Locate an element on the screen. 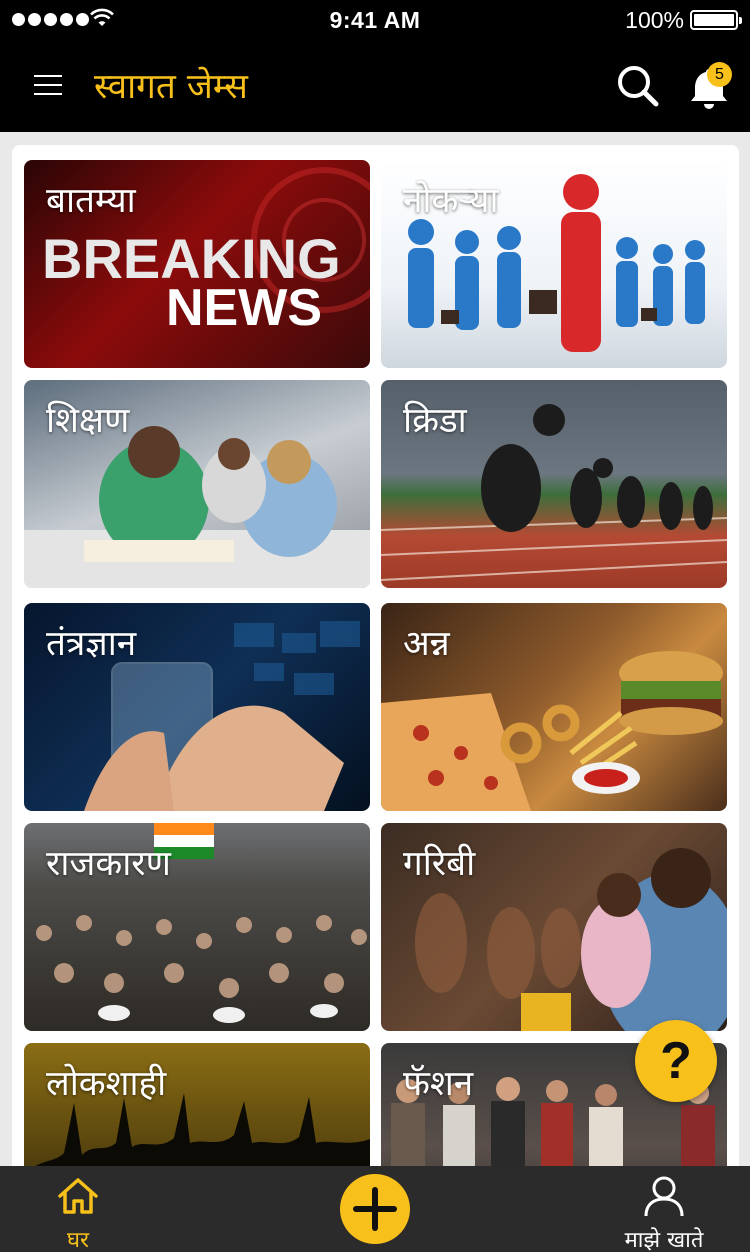 The width and height of the screenshot is (750, 1252). notifications-button: 5 is located at coordinates (710, 86).